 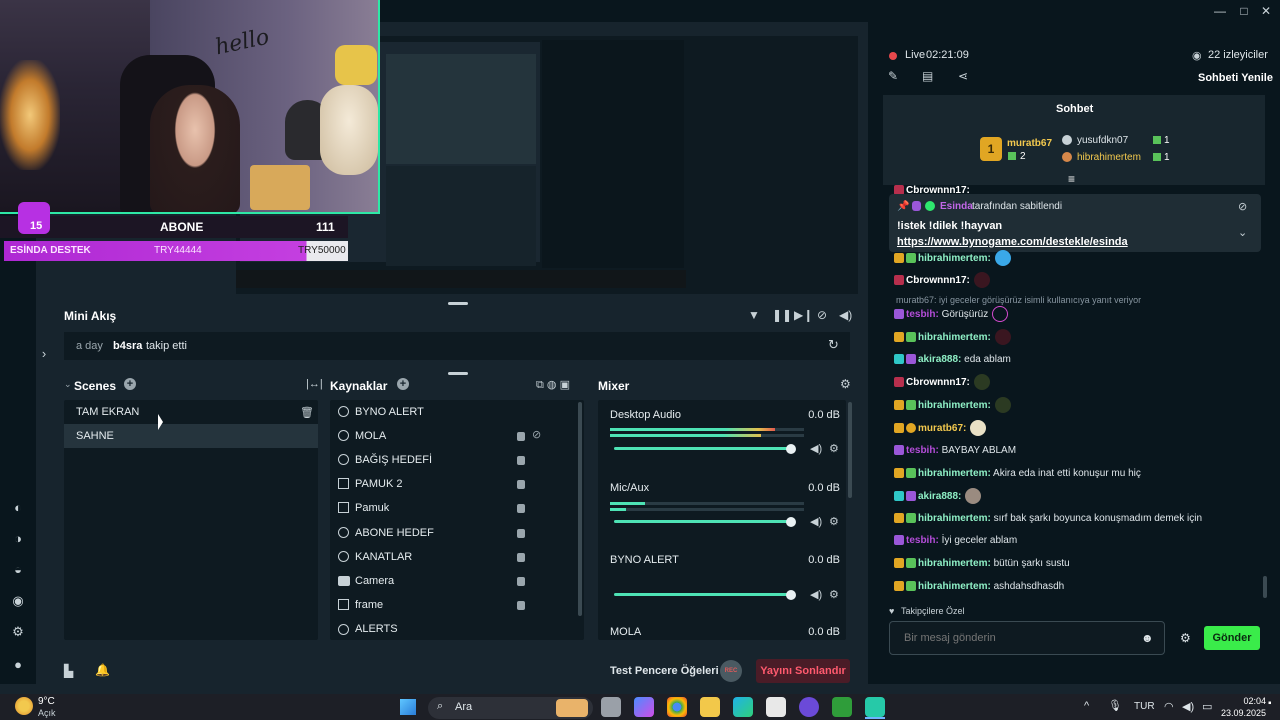 I want to click on mixer-scrollbar, so click(x=850, y=450).